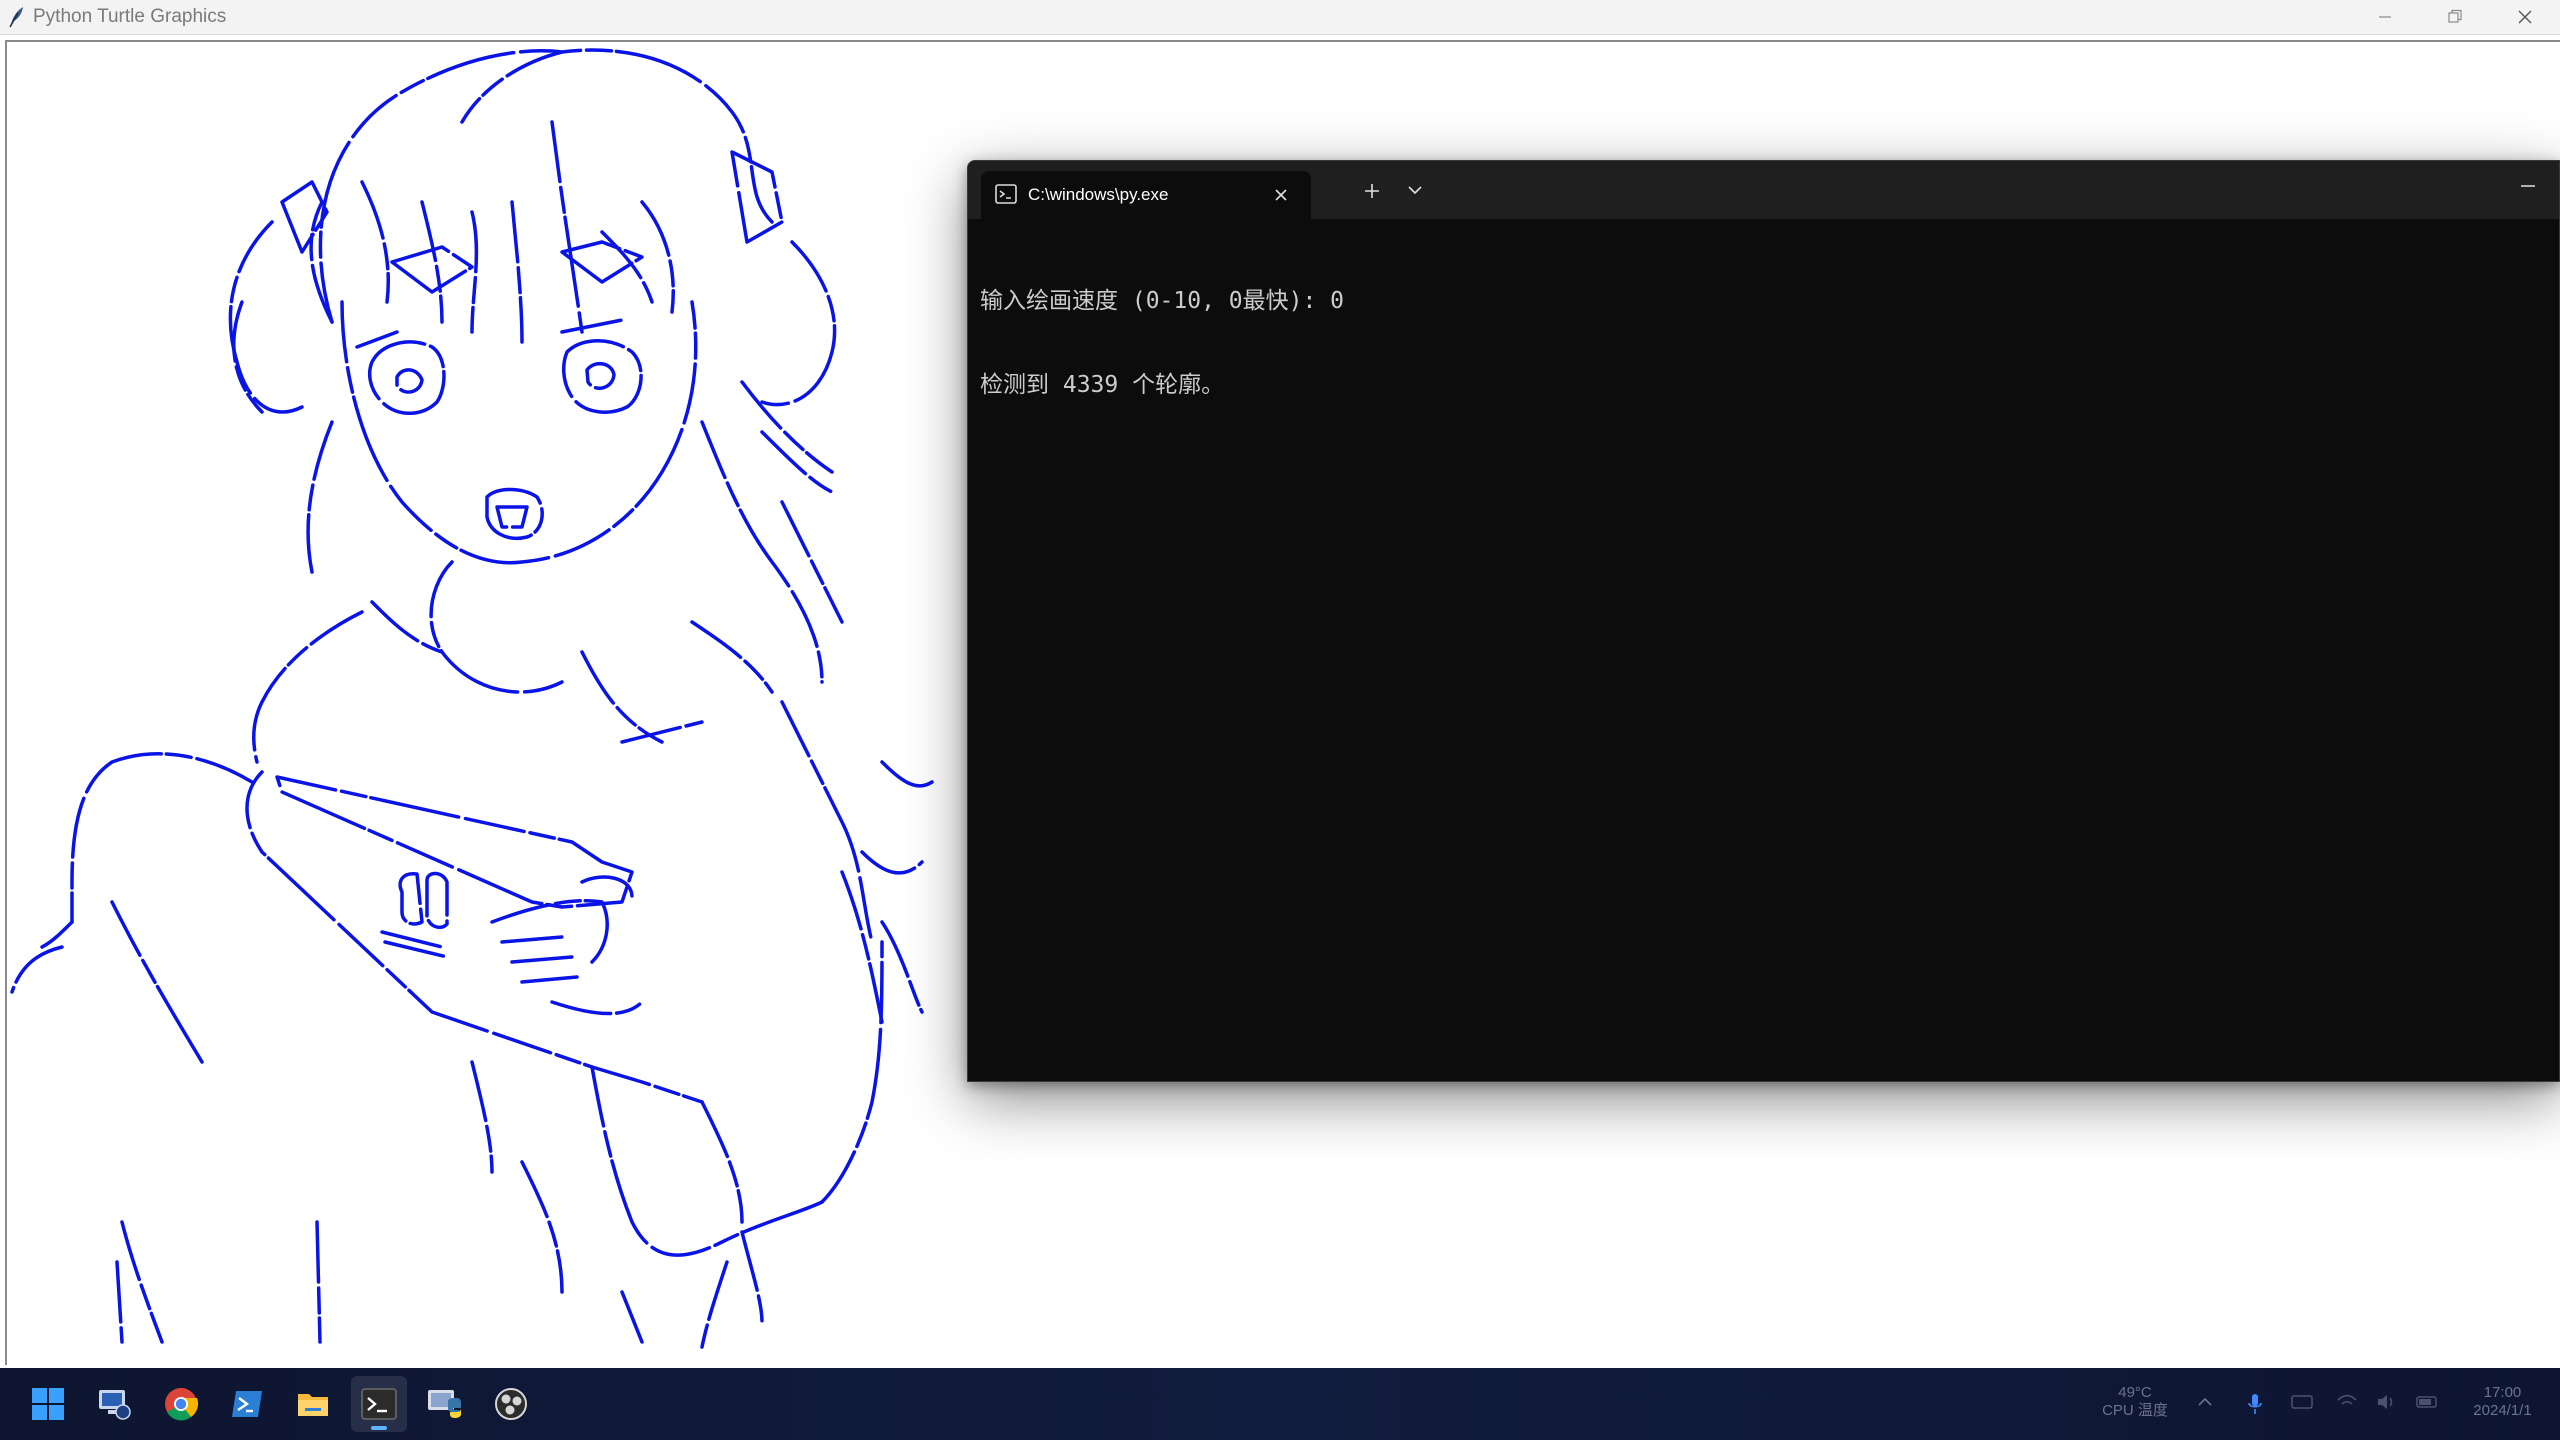  I want to click on plus-icon, so click(1372, 191).